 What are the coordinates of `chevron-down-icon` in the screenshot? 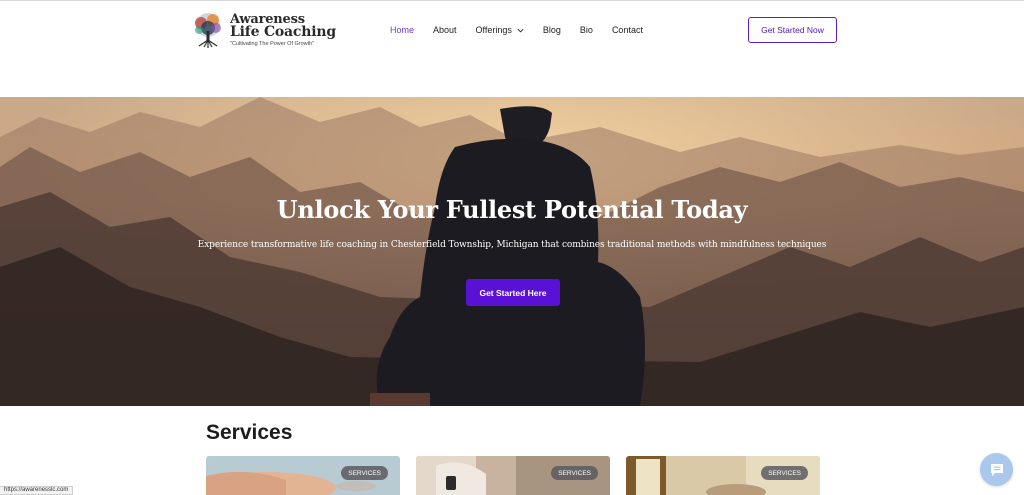 It's located at (520, 30).